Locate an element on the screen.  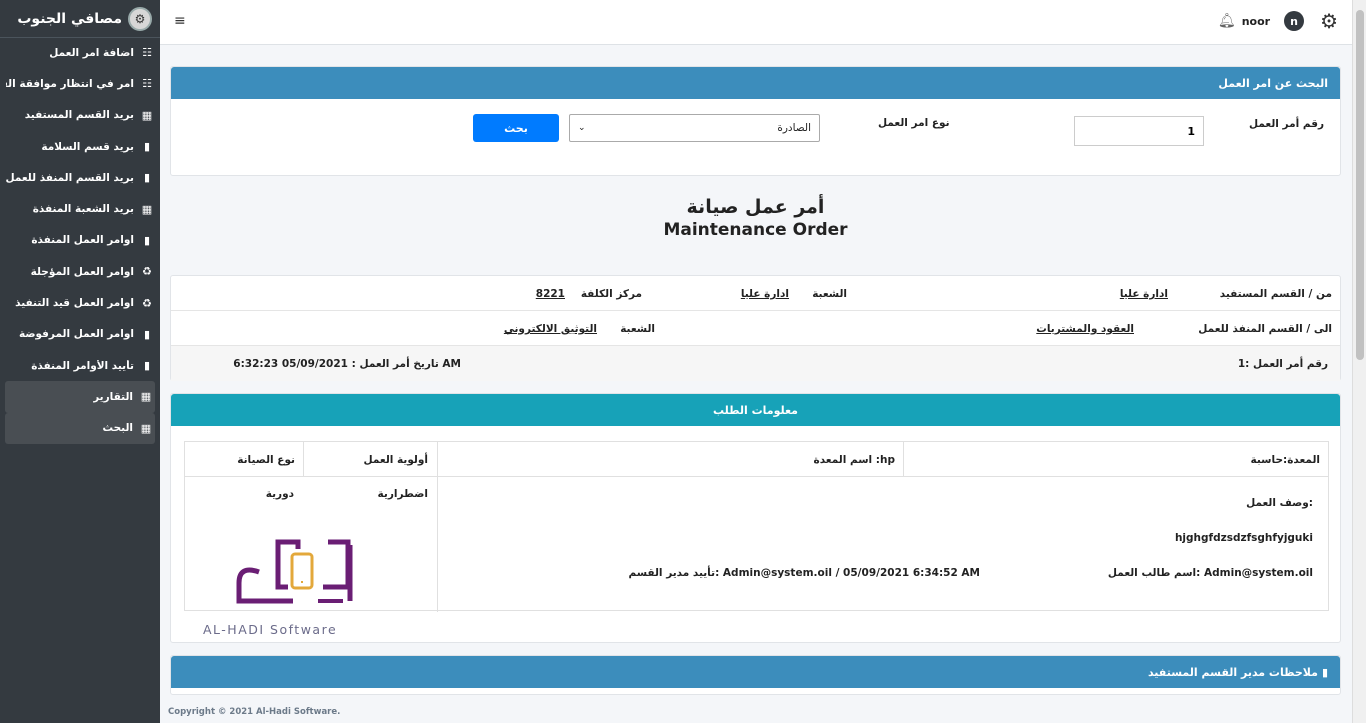
recycle-icon: ♻ is located at coordinates (147, 303).